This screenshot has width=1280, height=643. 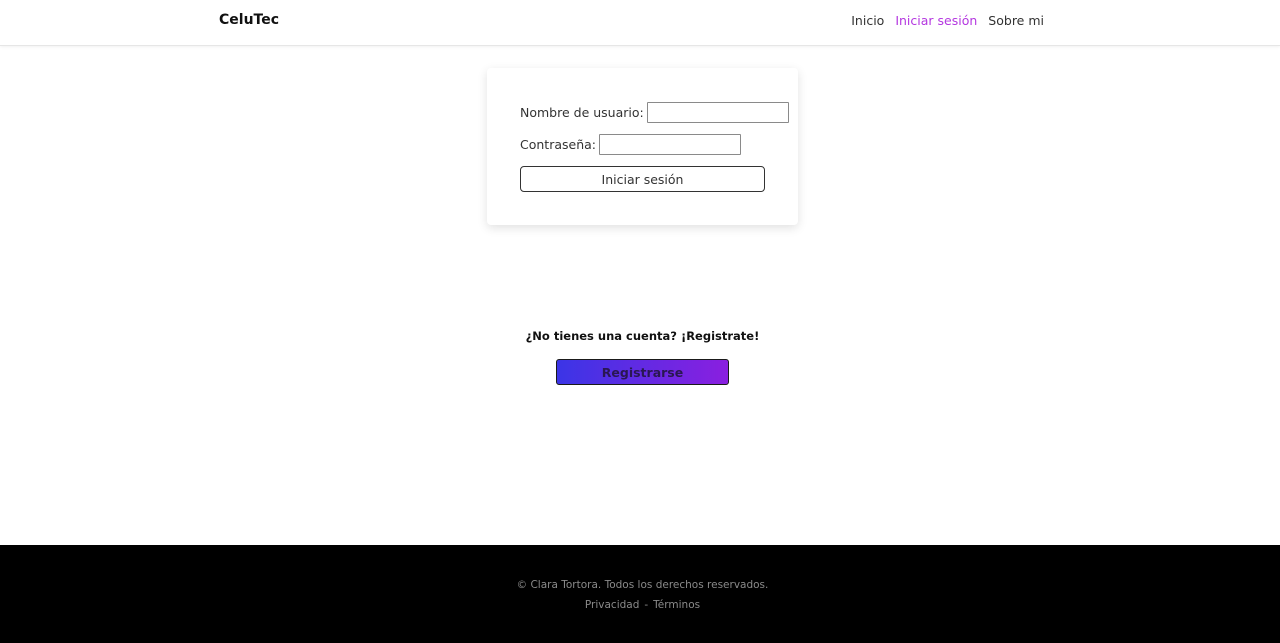 I want to click on nav-link-iniciar-sesion: Iniciar sesión, so click(x=936, y=20).